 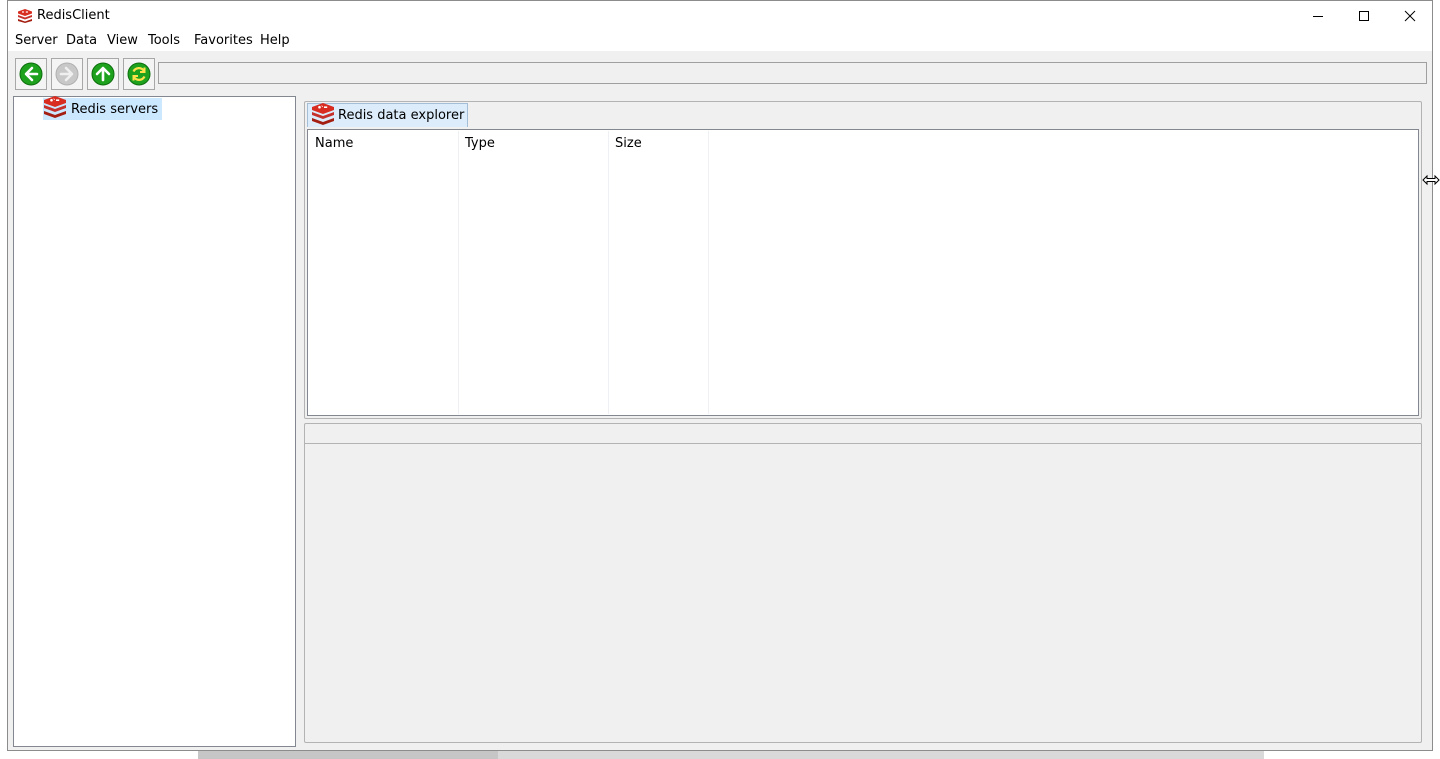 I want to click on back-button, so click(x=31, y=74).